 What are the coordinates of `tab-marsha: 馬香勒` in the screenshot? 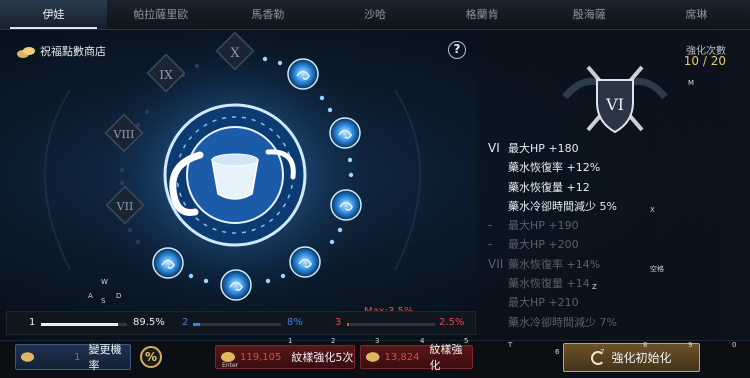 It's located at (267, 14).